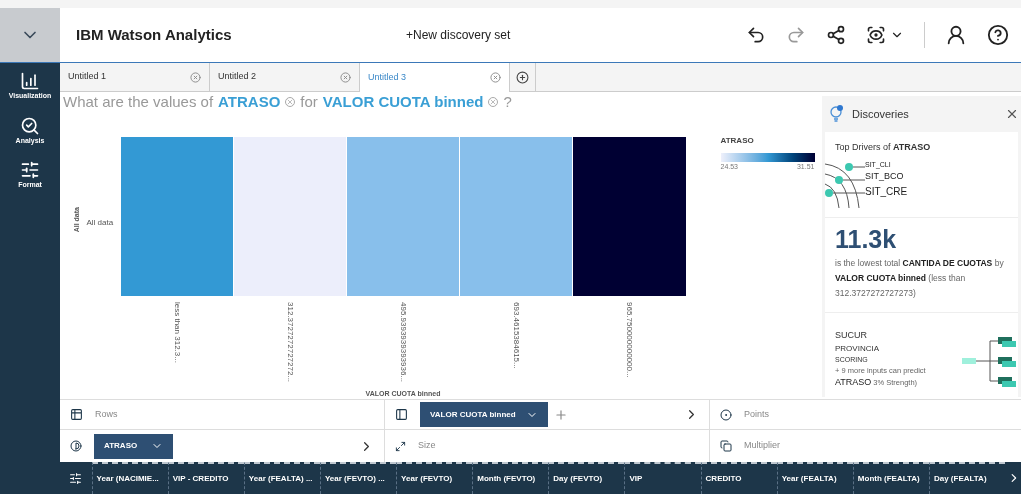  What do you see at coordinates (857, 348) in the screenshot?
I see `input-label: PROVINCIA` at bounding box center [857, 348].